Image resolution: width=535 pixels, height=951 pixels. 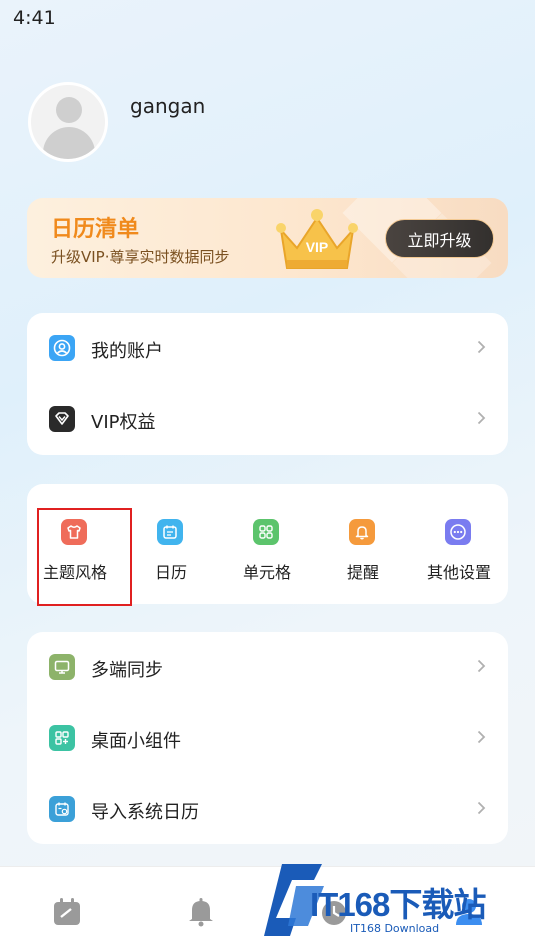 I want to click on vip-banner-title: 日历清单, so click(x=95, y=229).